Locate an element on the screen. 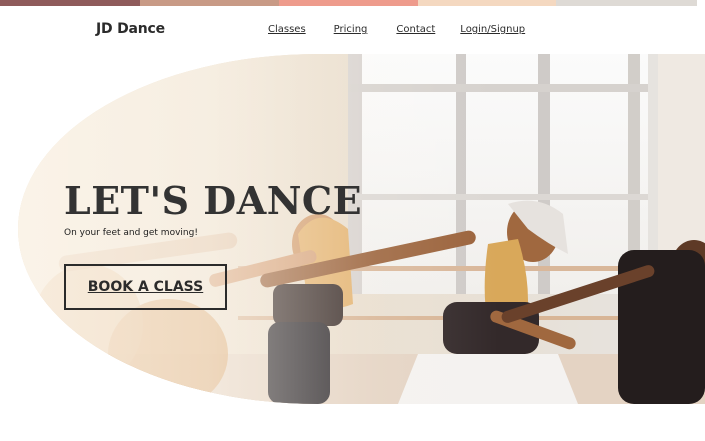  brand-logo: JD Dance is located at coordinates (130, 29).